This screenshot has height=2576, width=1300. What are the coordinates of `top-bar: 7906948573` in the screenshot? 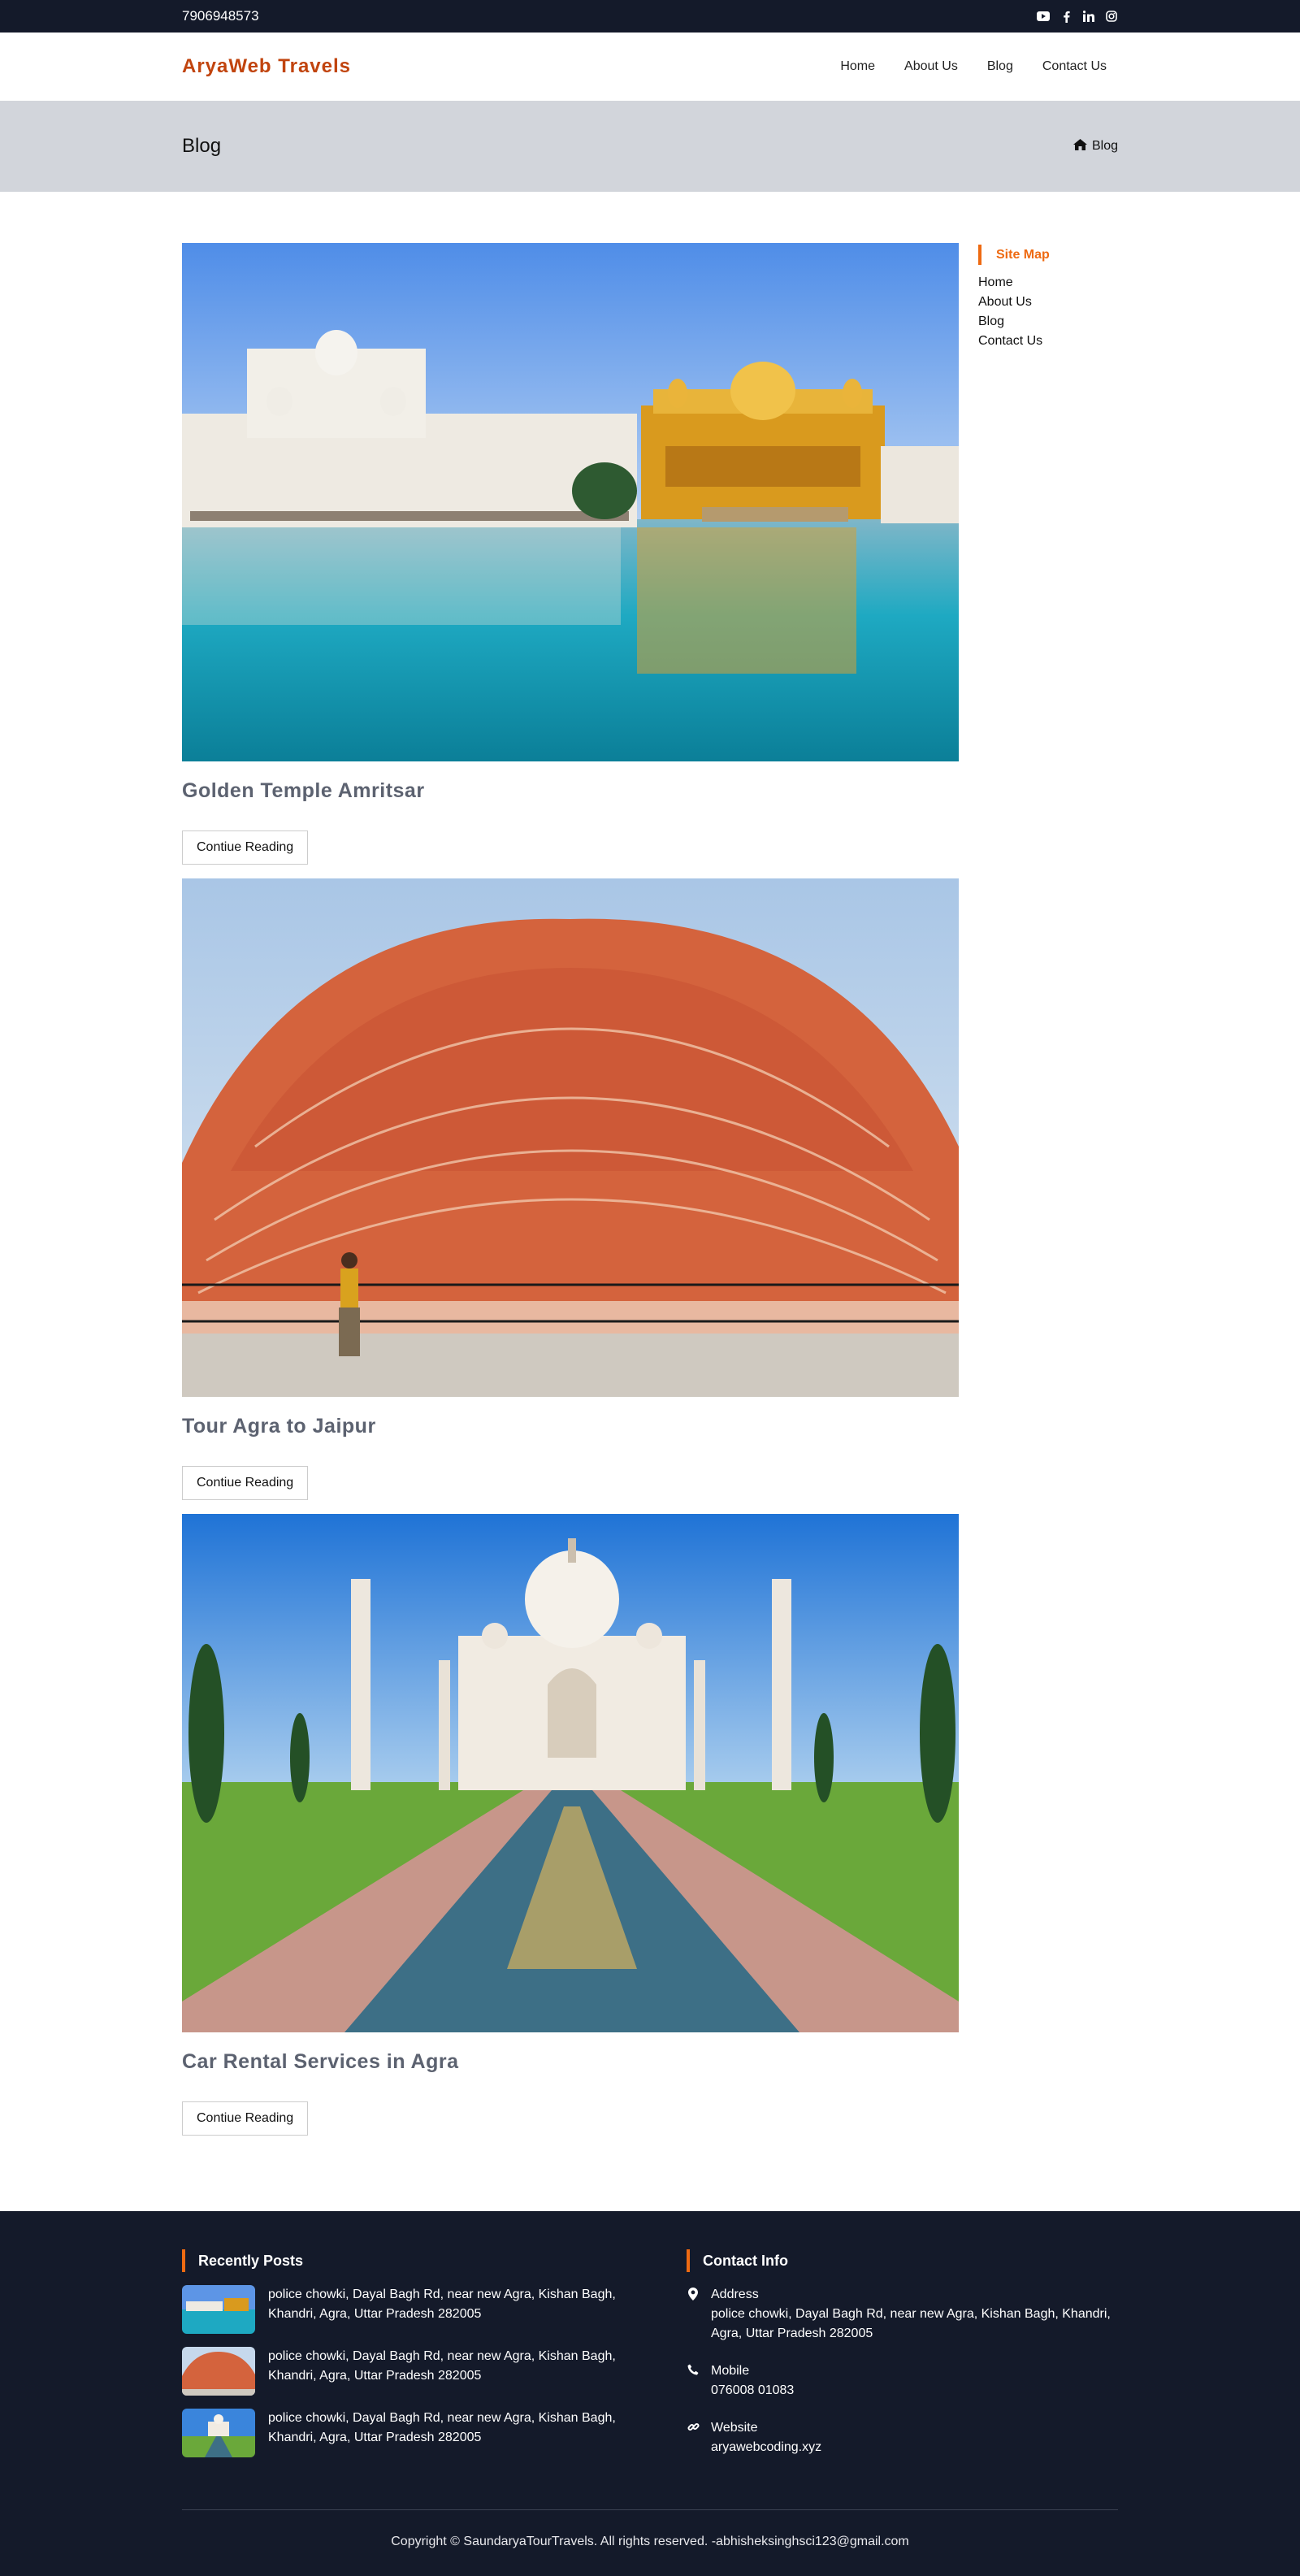 It's located at (650, 16).